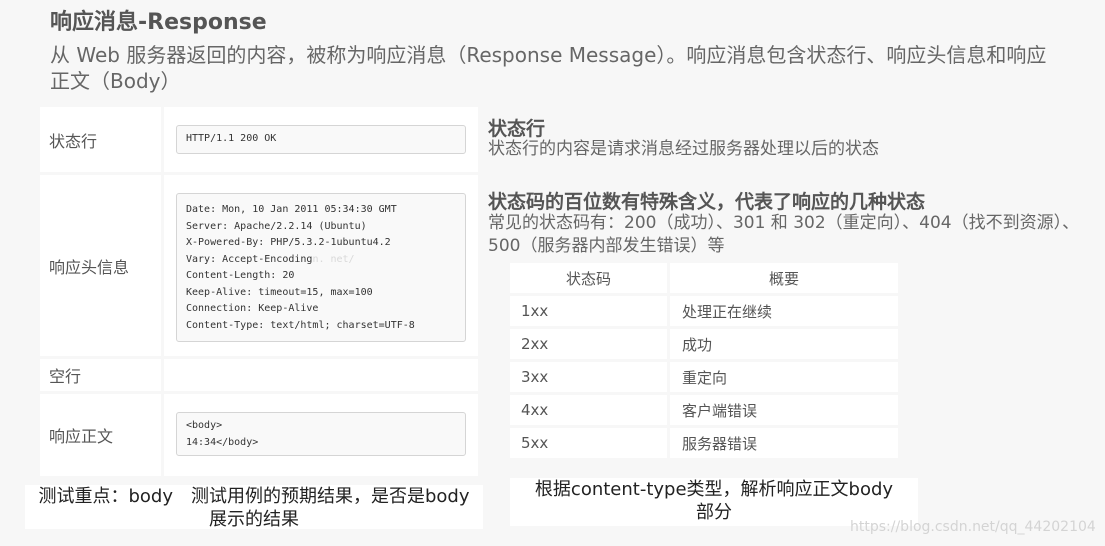 This screenshot has height=546, width=1105. I want to click on table-row: 4xx 客户端错误, so click(704, 410).